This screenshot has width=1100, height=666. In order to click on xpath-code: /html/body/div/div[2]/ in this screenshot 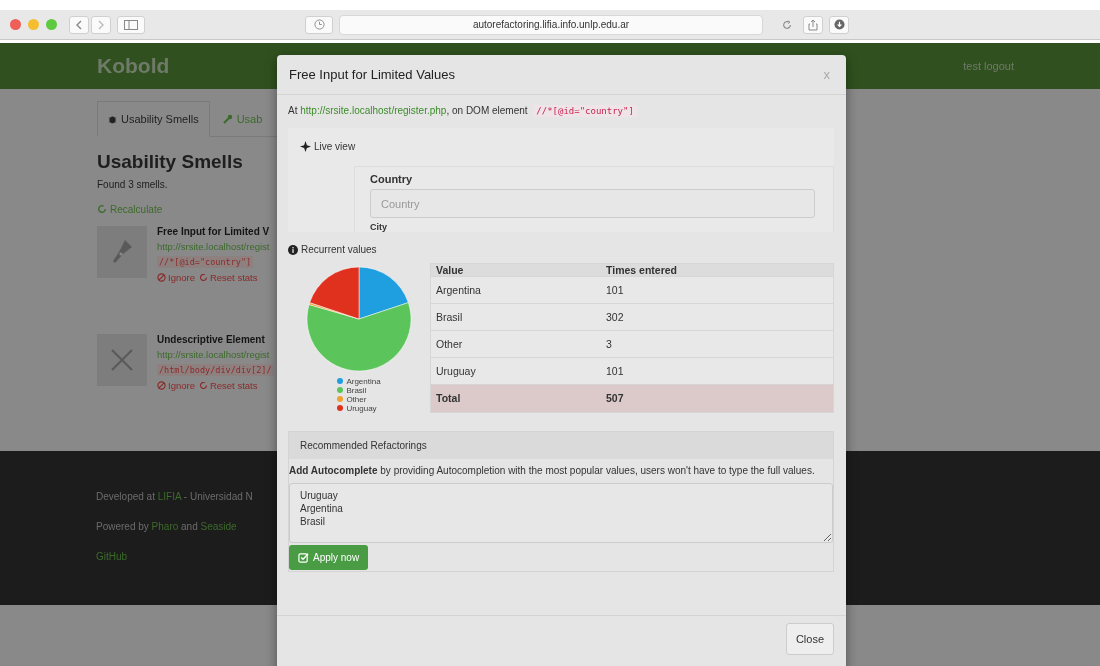, I will do `click(215, 370)`.